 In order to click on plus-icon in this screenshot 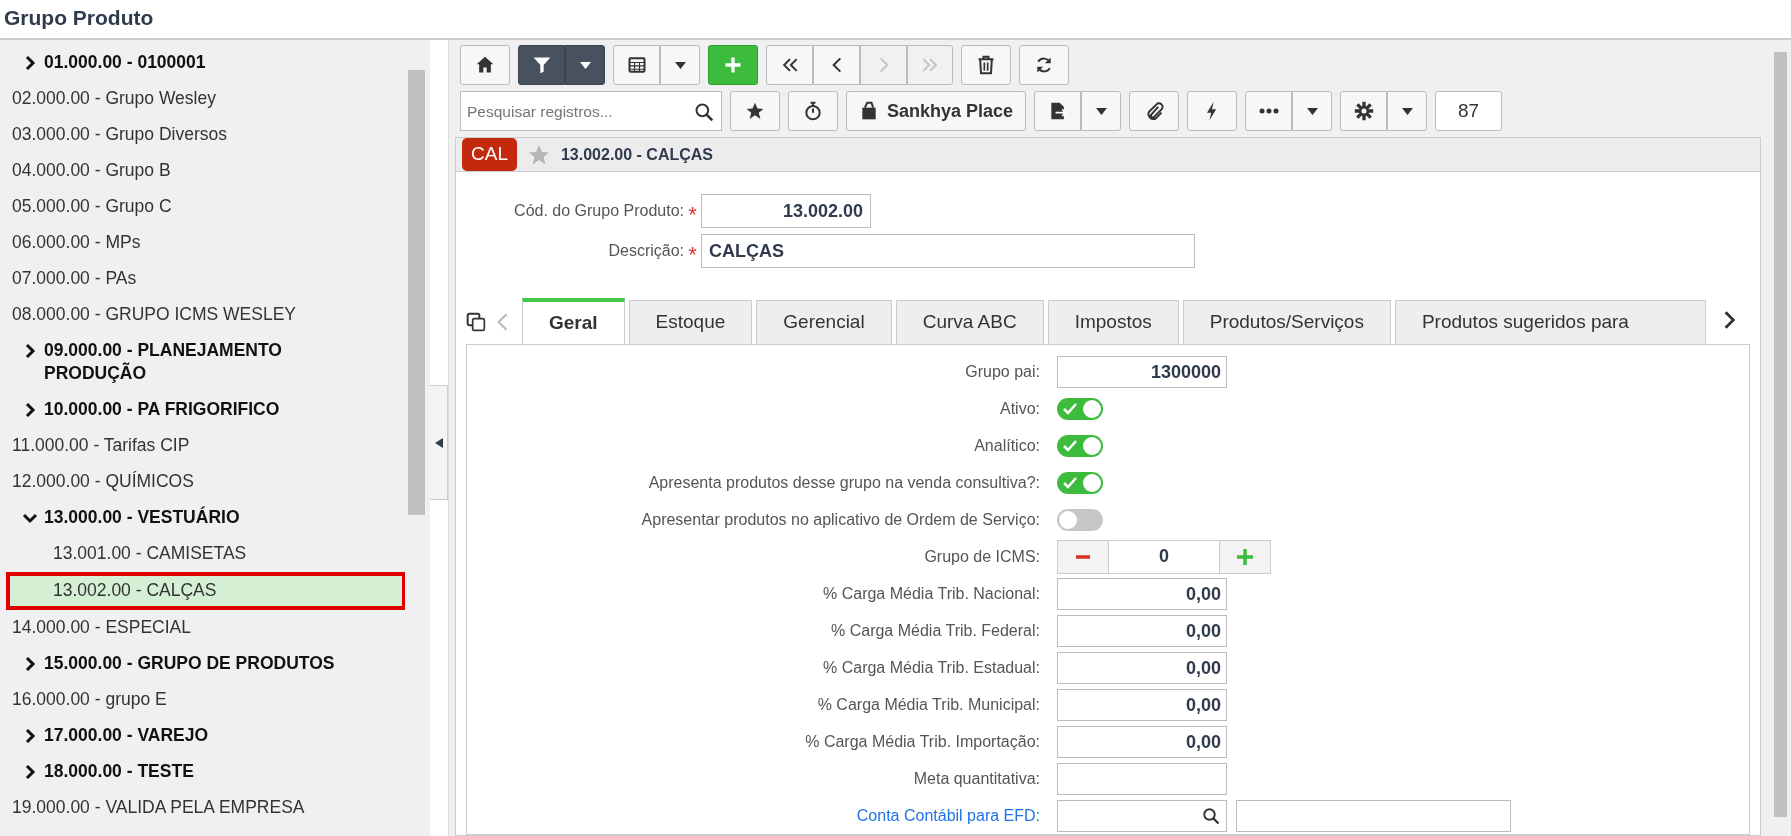, I will do `click(1245, 556)`.